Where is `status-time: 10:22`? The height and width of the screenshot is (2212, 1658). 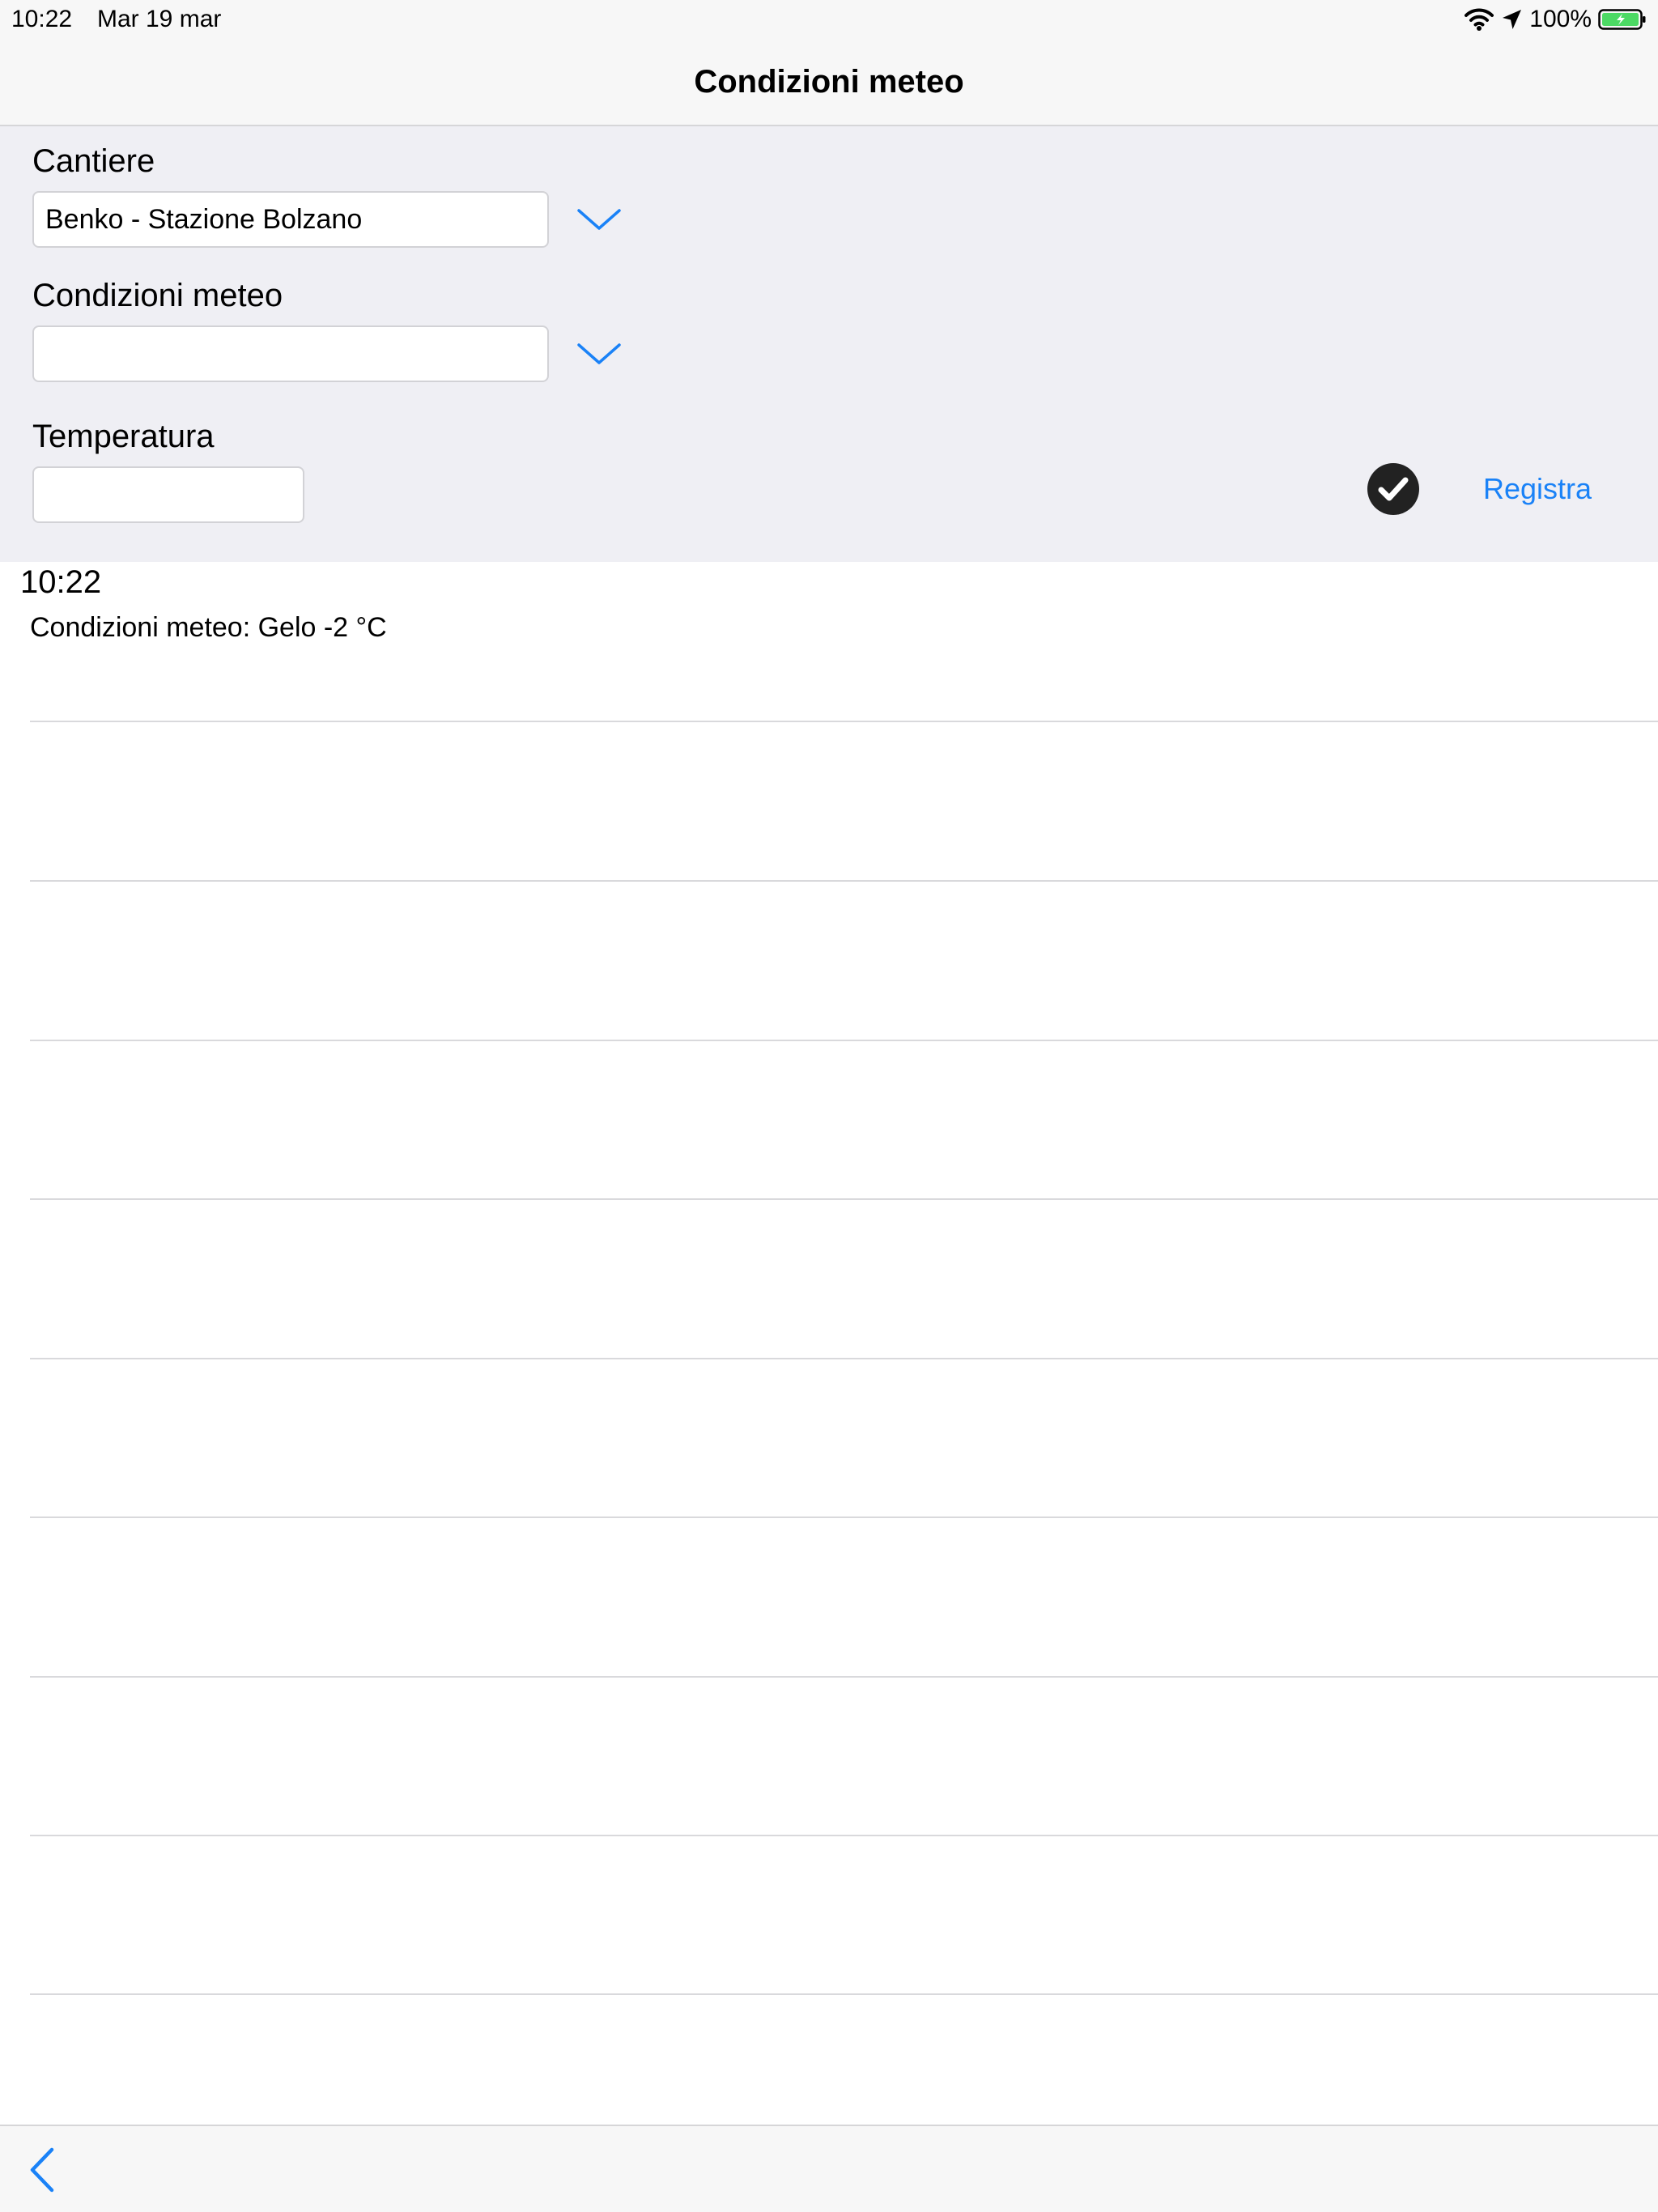
status-time: 10:22 is located at coordinates (42, 19).